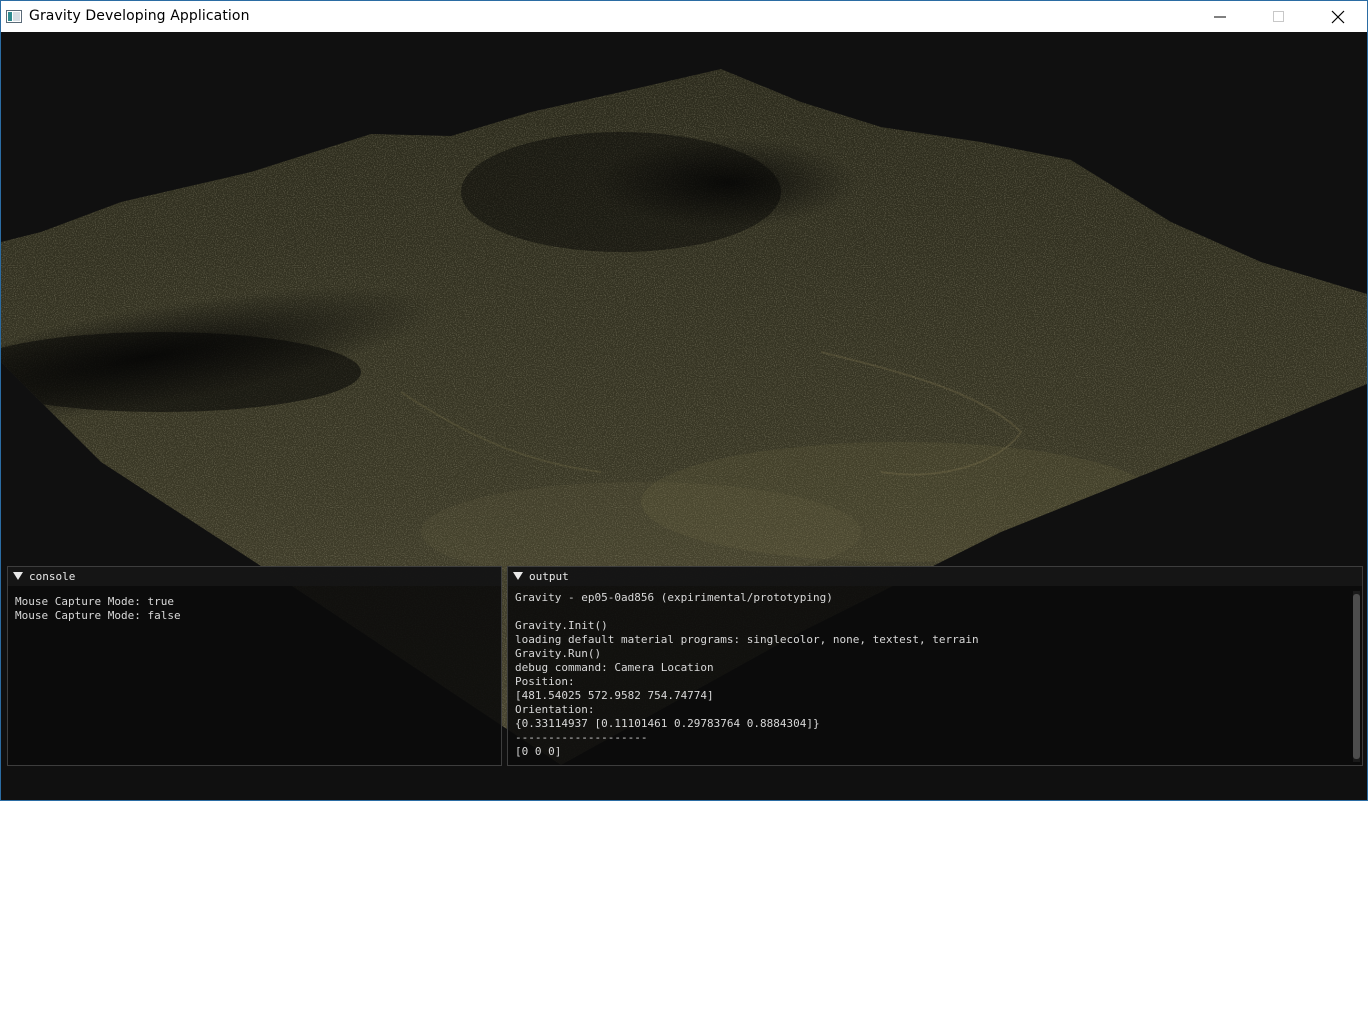 The width and height of the screenshot is (1368, 1024). I want to click on close-icon, so click(1338, 17).